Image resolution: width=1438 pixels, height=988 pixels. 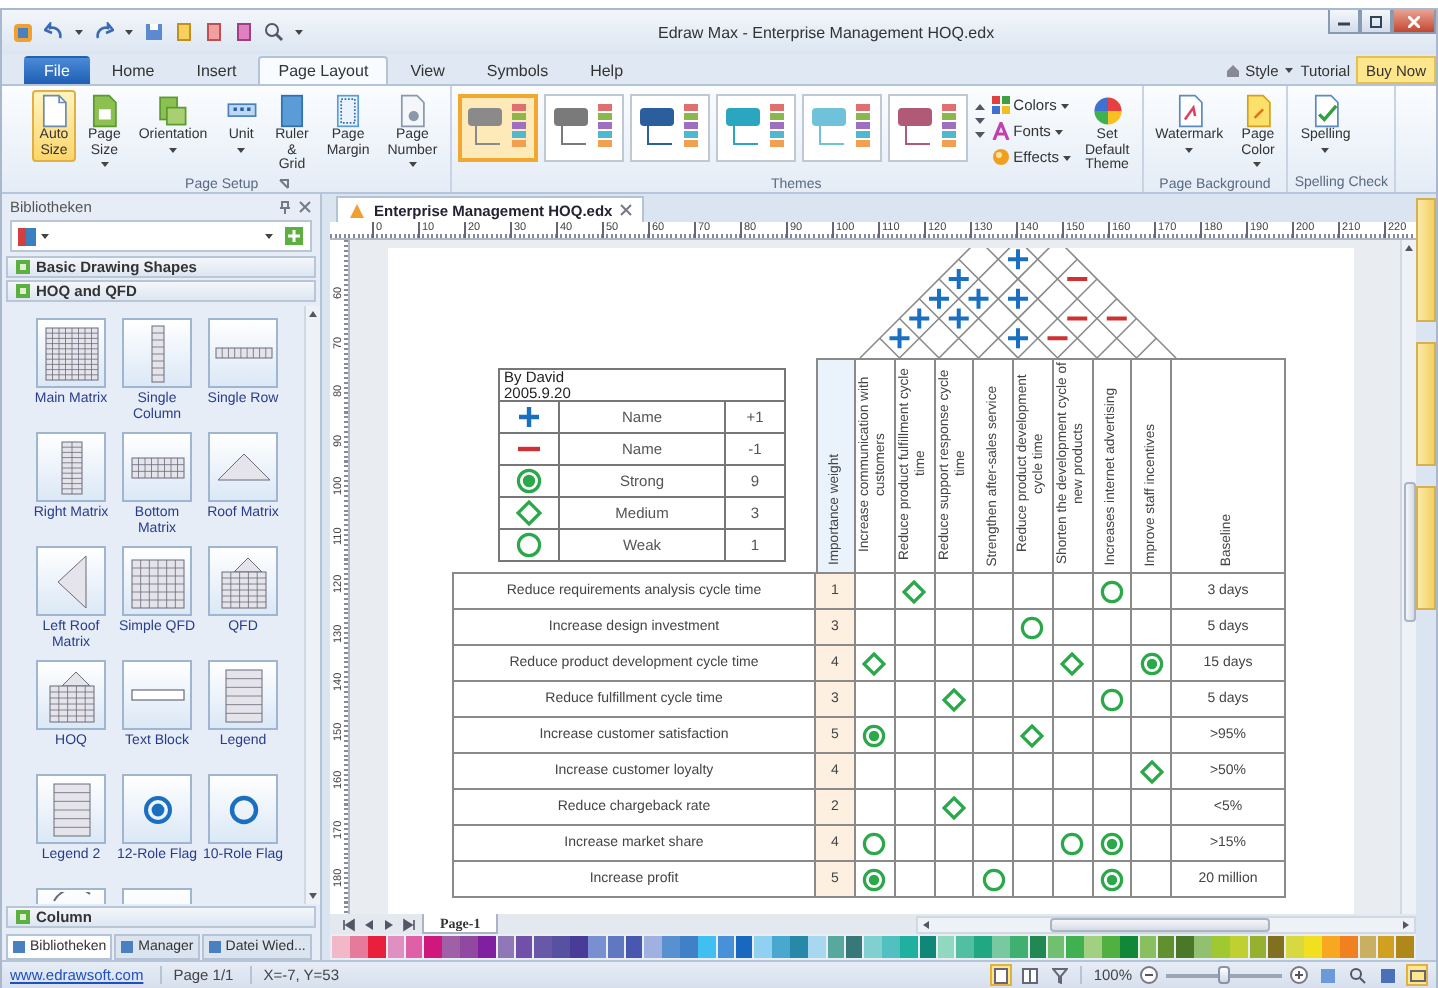 What do you see at coordinates (427, 70) in the screenshot?
I see `ribbon-tab: View` at bounding box center [427, 70].